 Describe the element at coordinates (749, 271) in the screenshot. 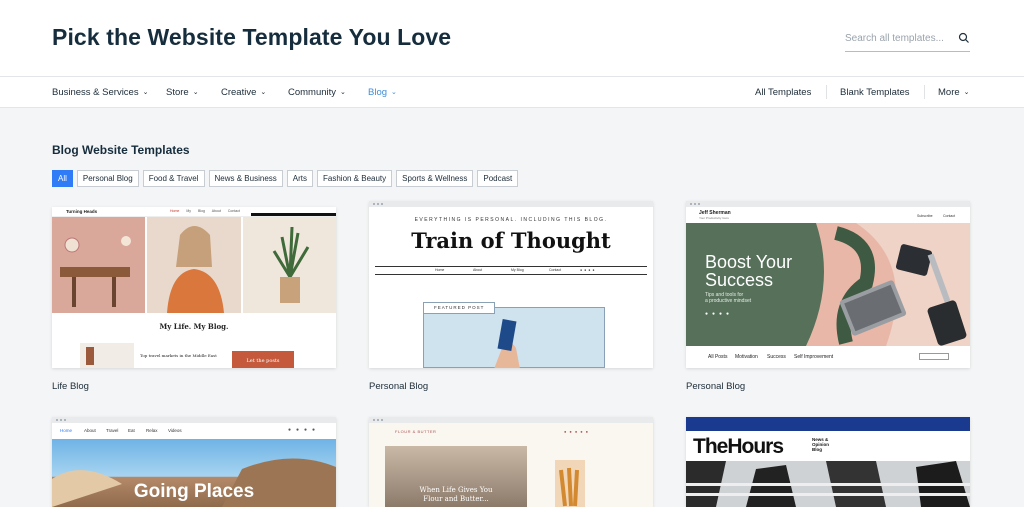

I see `hero-headline: Boost Your Success` at that location.